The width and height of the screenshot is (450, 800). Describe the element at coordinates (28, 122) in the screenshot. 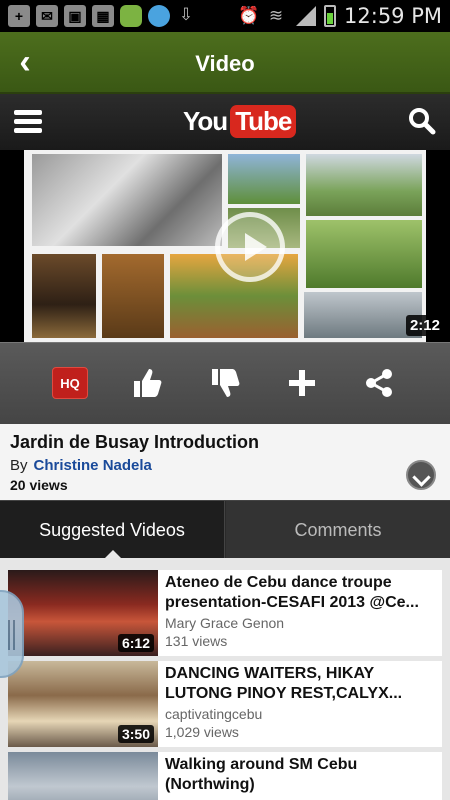

I see `menu-icon` at that location.